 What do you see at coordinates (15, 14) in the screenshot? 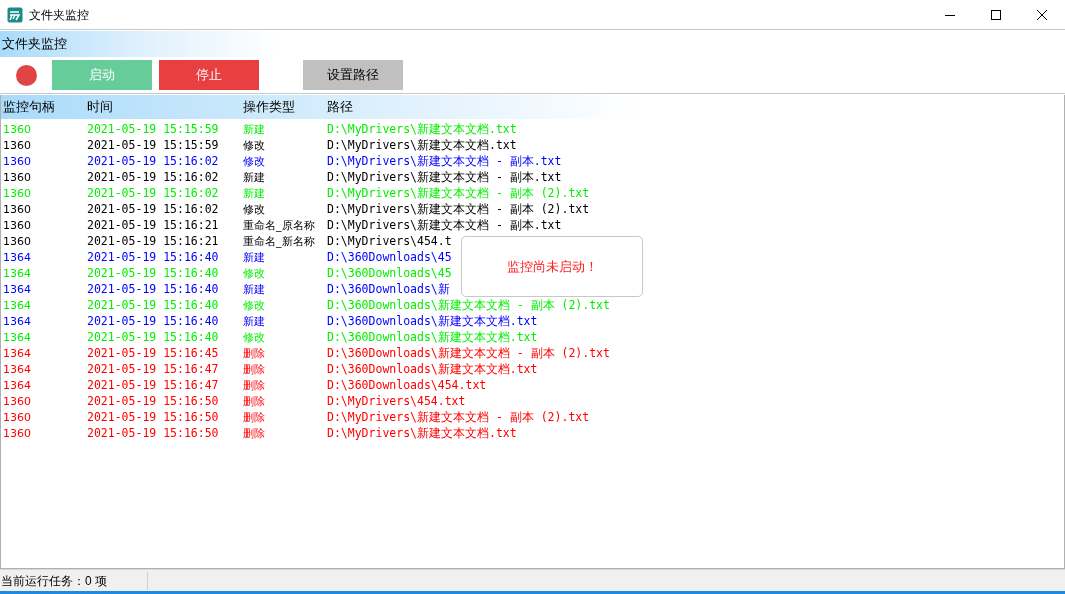
I see `app-icon` at bounding box center [15, 14].